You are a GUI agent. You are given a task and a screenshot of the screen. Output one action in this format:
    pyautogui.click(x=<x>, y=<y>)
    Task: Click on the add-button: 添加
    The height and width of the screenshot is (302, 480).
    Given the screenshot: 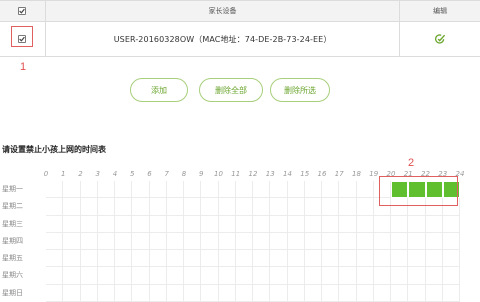 What is the action you would take?
    pyautogui.click(x=159, y=90)
    